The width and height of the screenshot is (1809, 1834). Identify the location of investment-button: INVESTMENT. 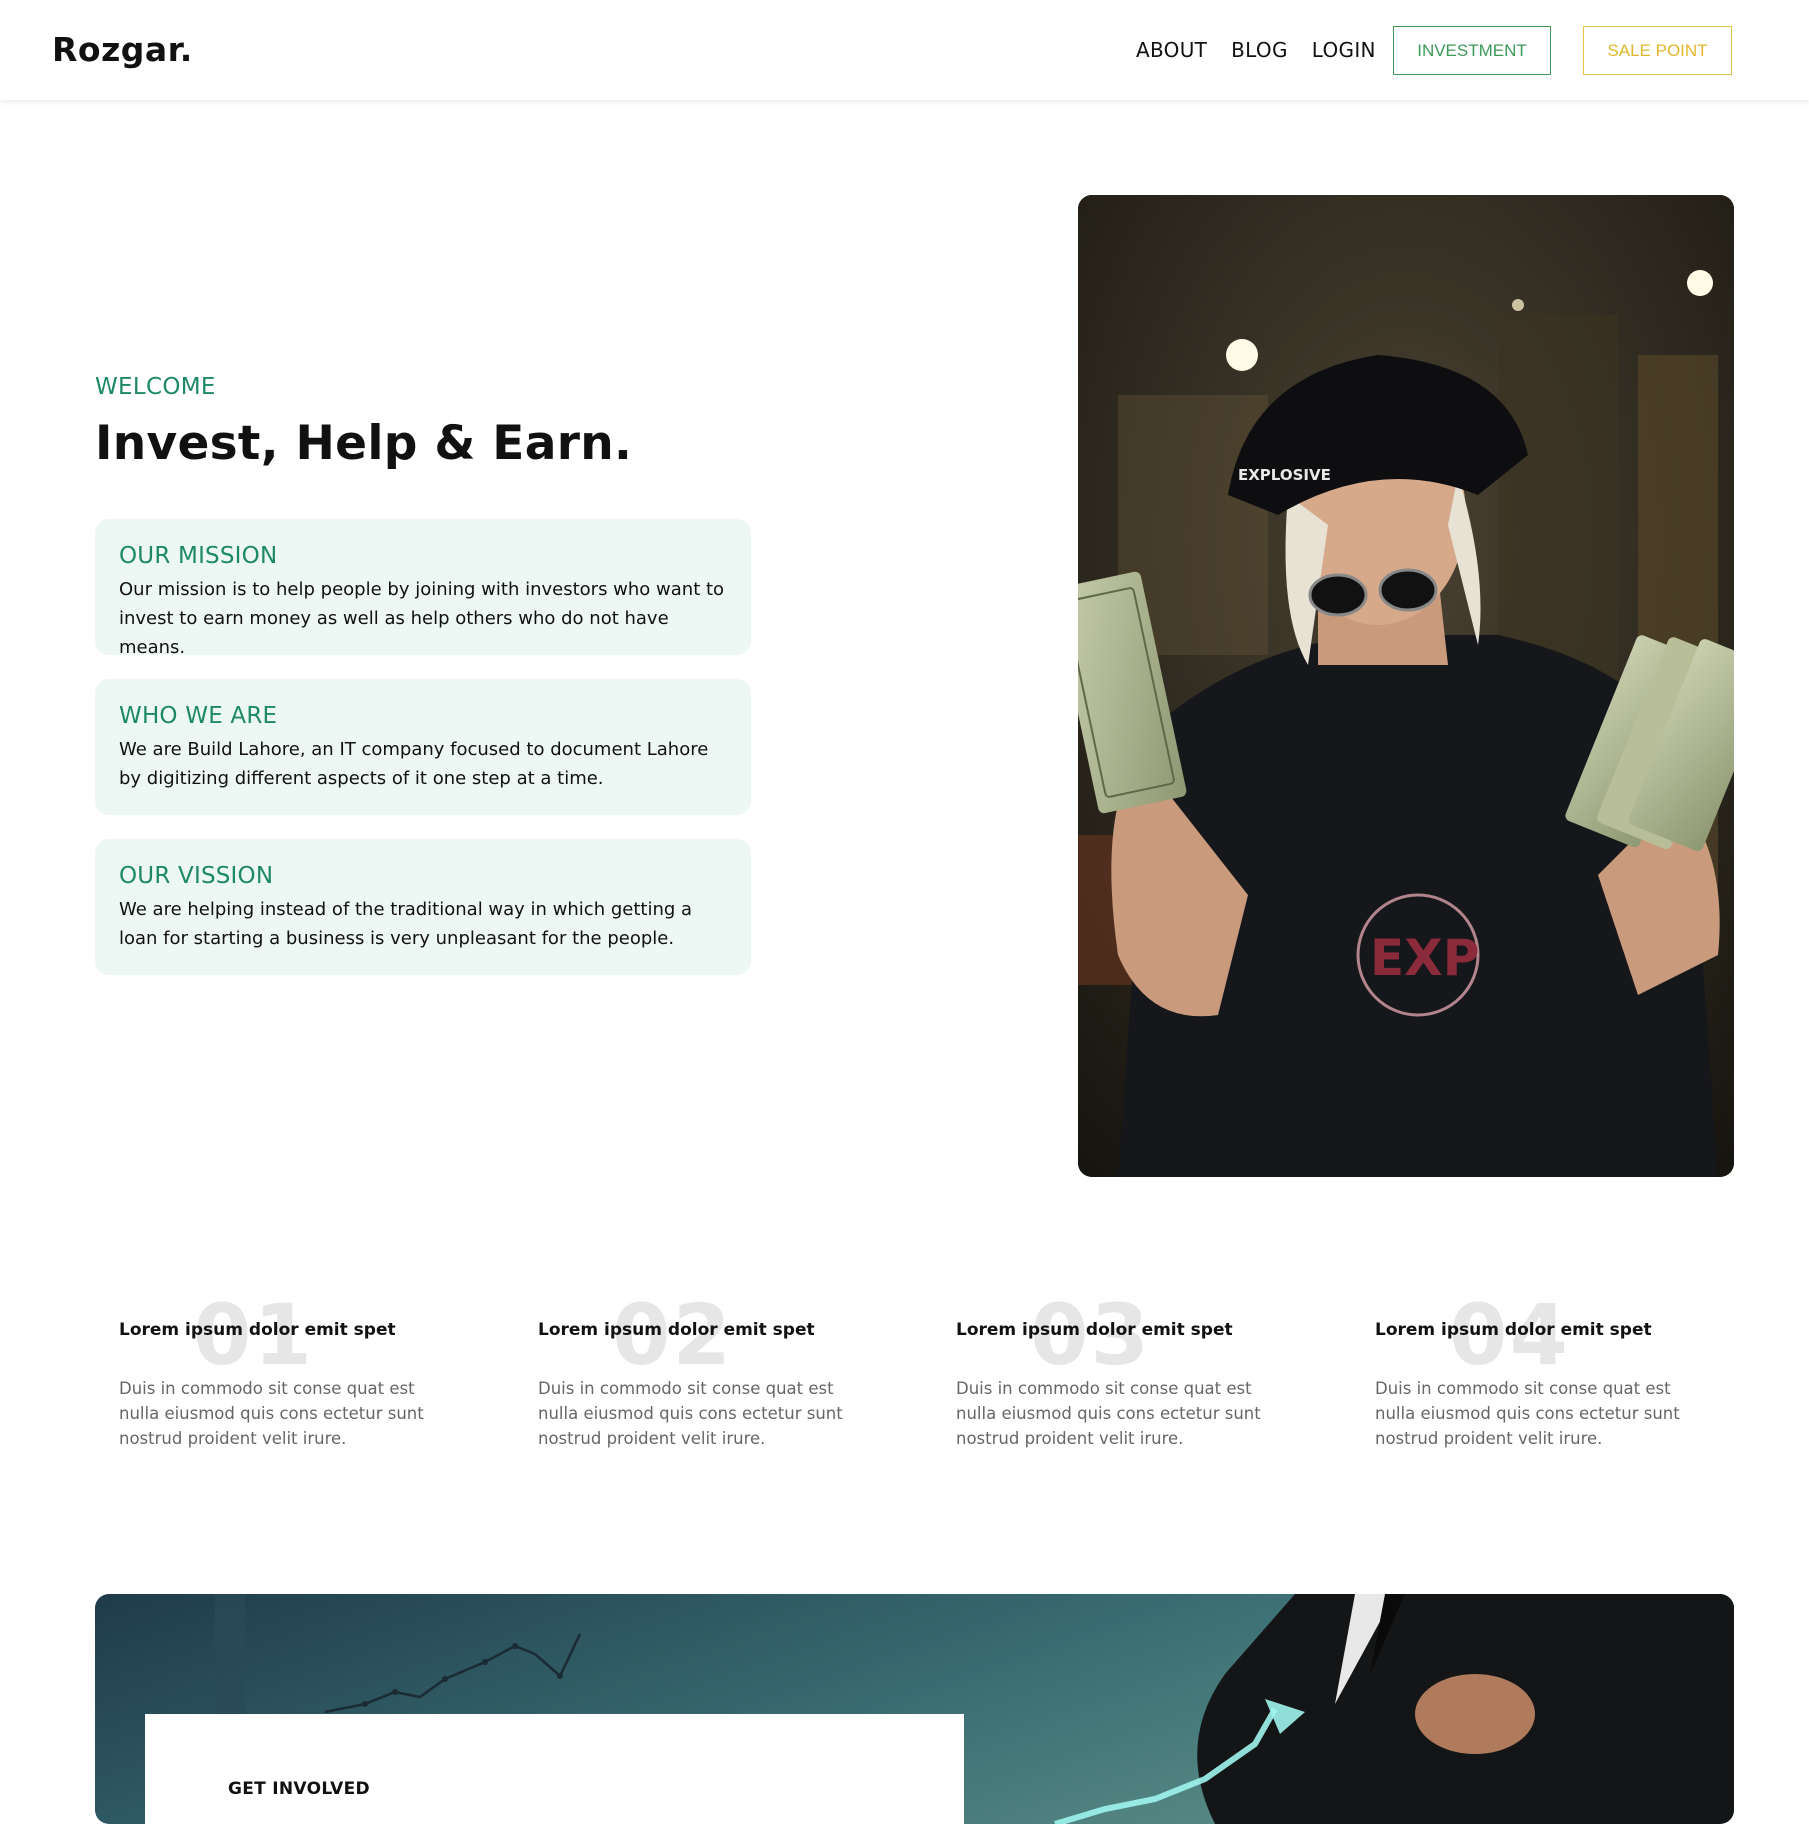
(1472, 50).